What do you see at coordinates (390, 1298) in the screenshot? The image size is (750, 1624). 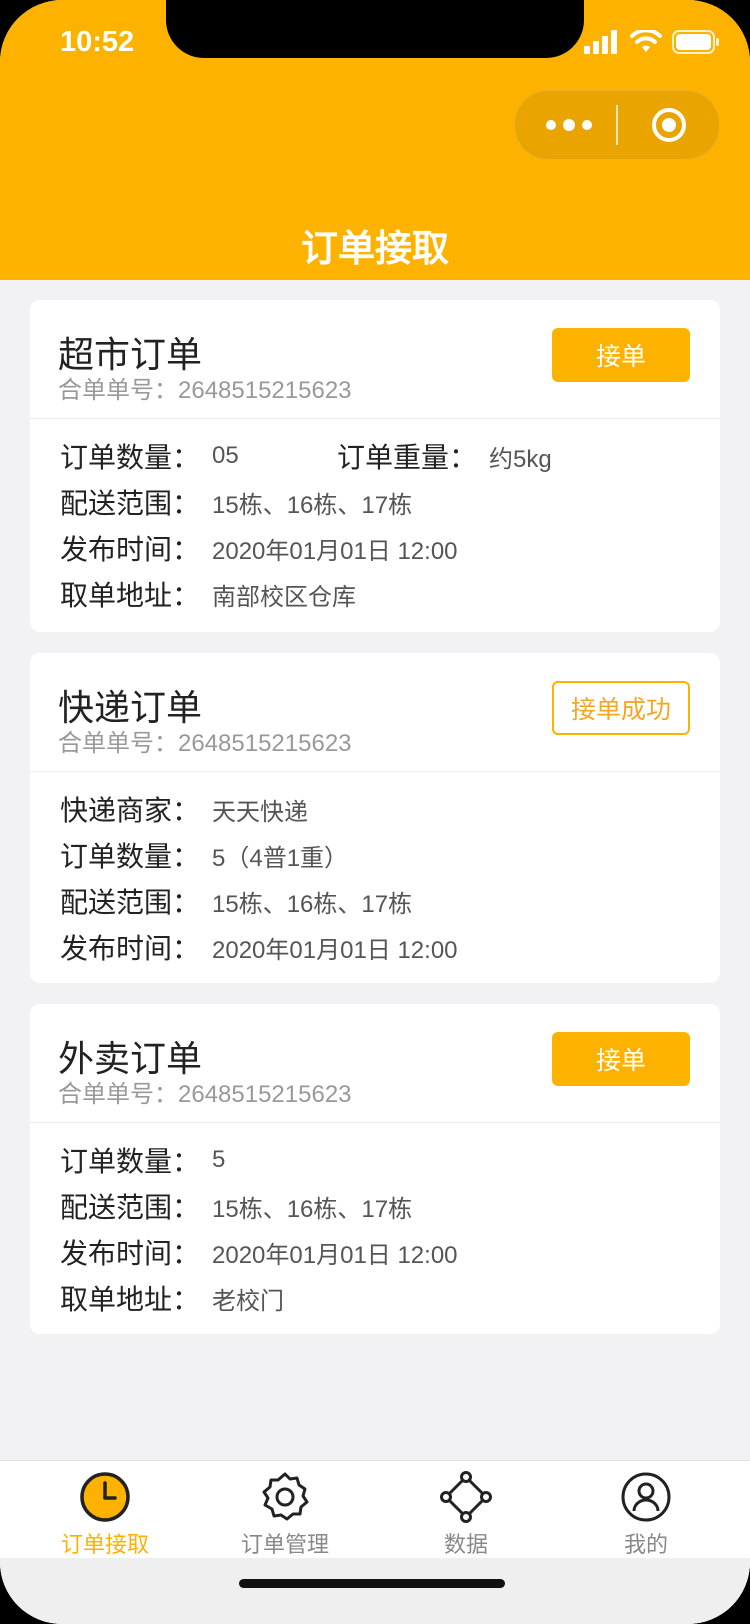 I see `field-row: 取单地址： 老校门` at bounding box center [390, 1298].